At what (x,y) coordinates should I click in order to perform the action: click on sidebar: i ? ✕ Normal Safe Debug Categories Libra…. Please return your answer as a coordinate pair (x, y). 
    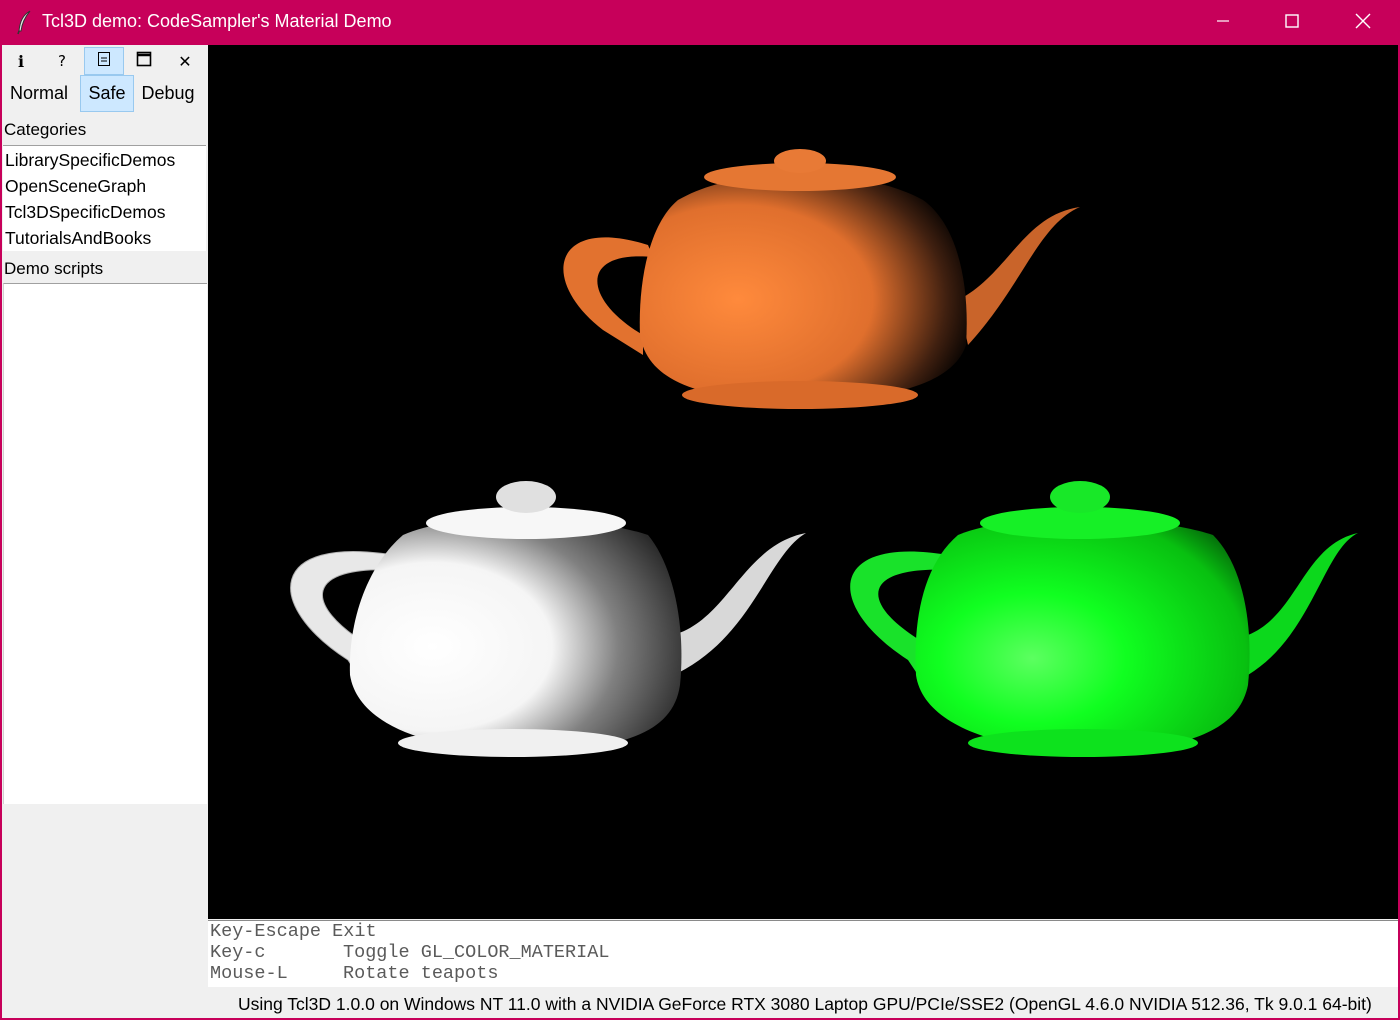
    Looking at the image, I should click on (105, 515).